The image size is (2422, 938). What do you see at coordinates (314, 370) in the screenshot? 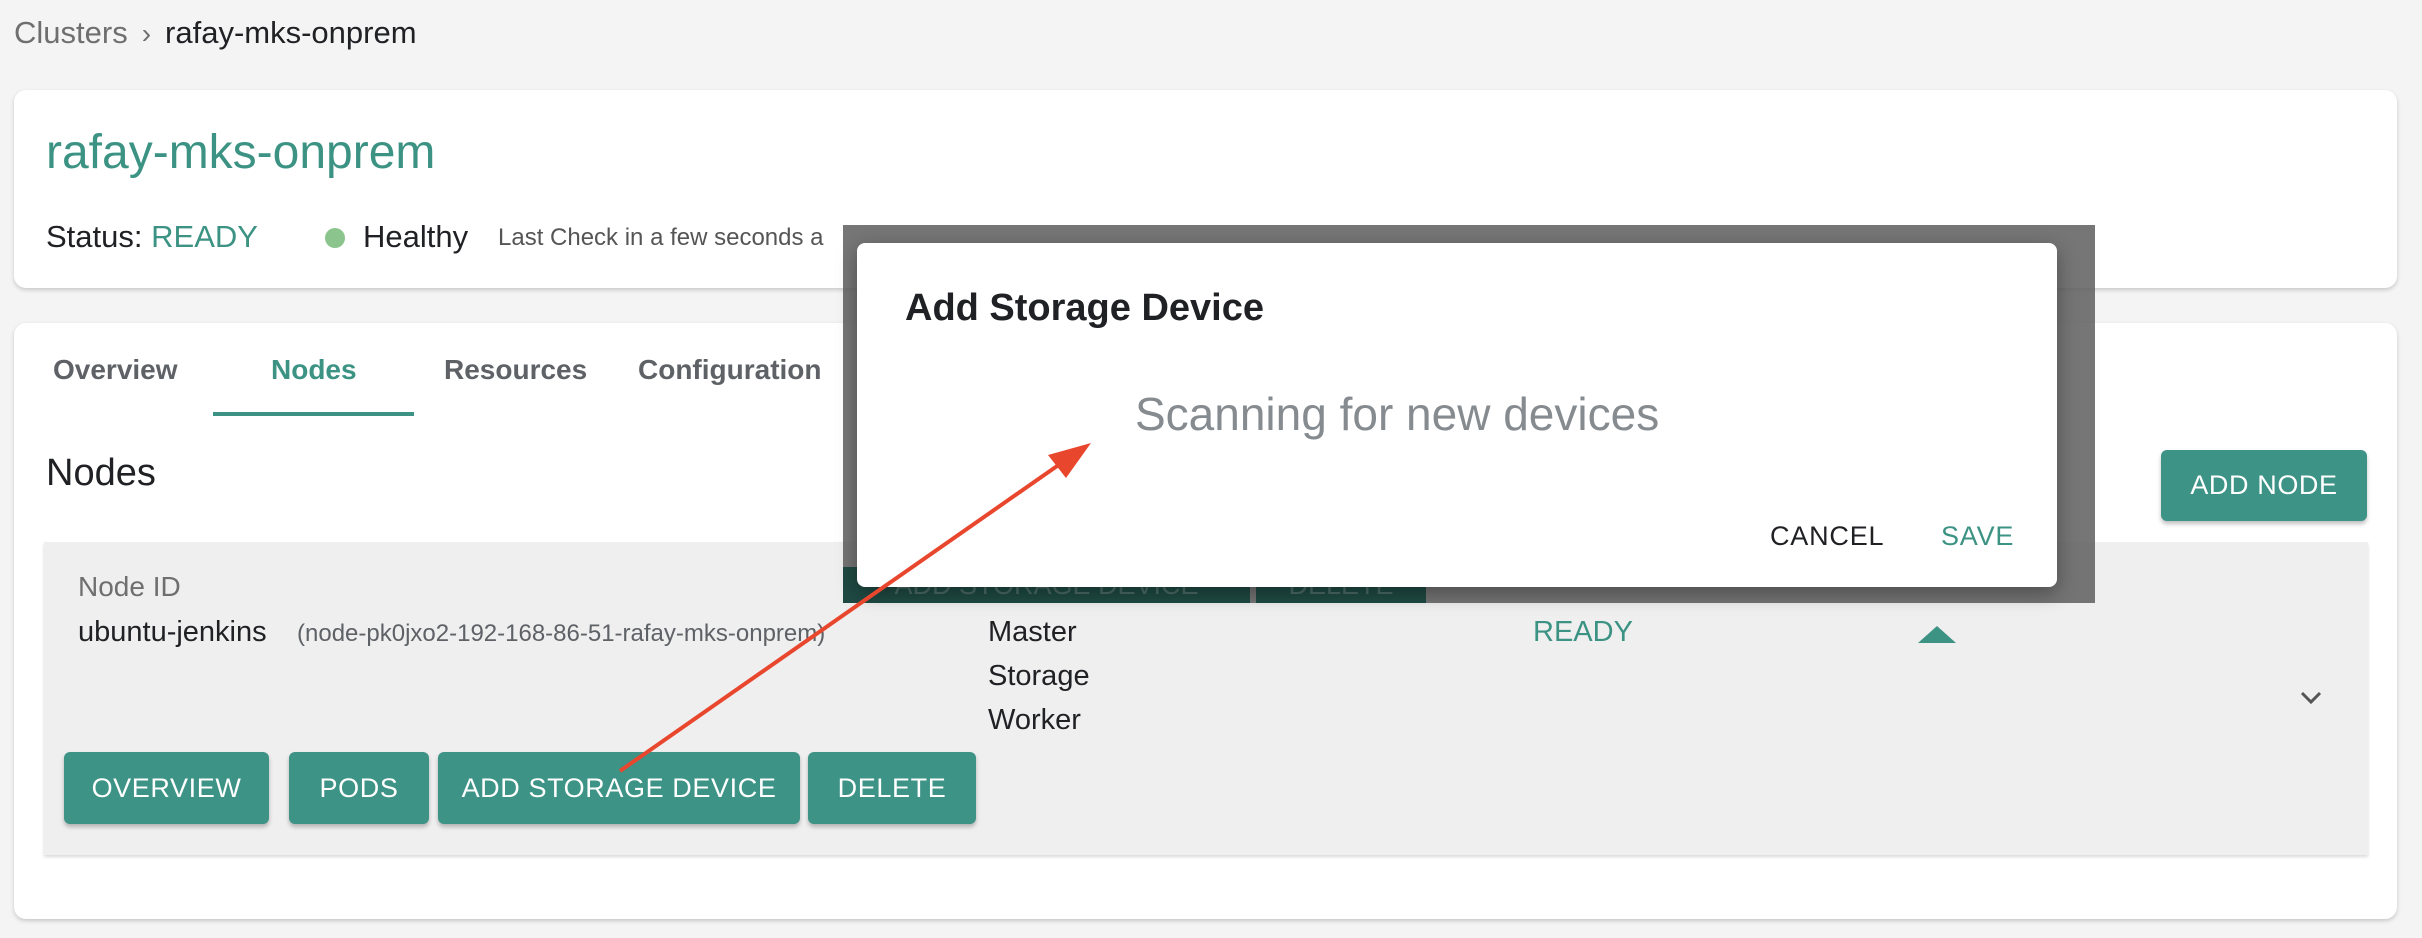
I see `tab-nodes: Nodes` at bounding box center [314, 370].